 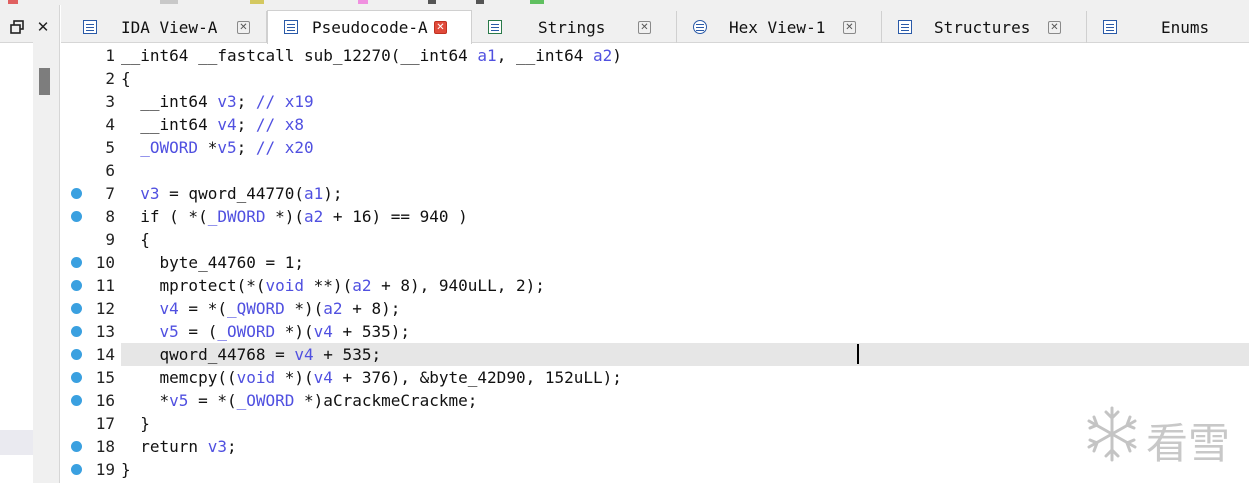 What do you see at coordinates (251, 354) in the screenshot?
I see `code-text: qword_44768 = v4 + 535;` at bounding box center [251, 354].